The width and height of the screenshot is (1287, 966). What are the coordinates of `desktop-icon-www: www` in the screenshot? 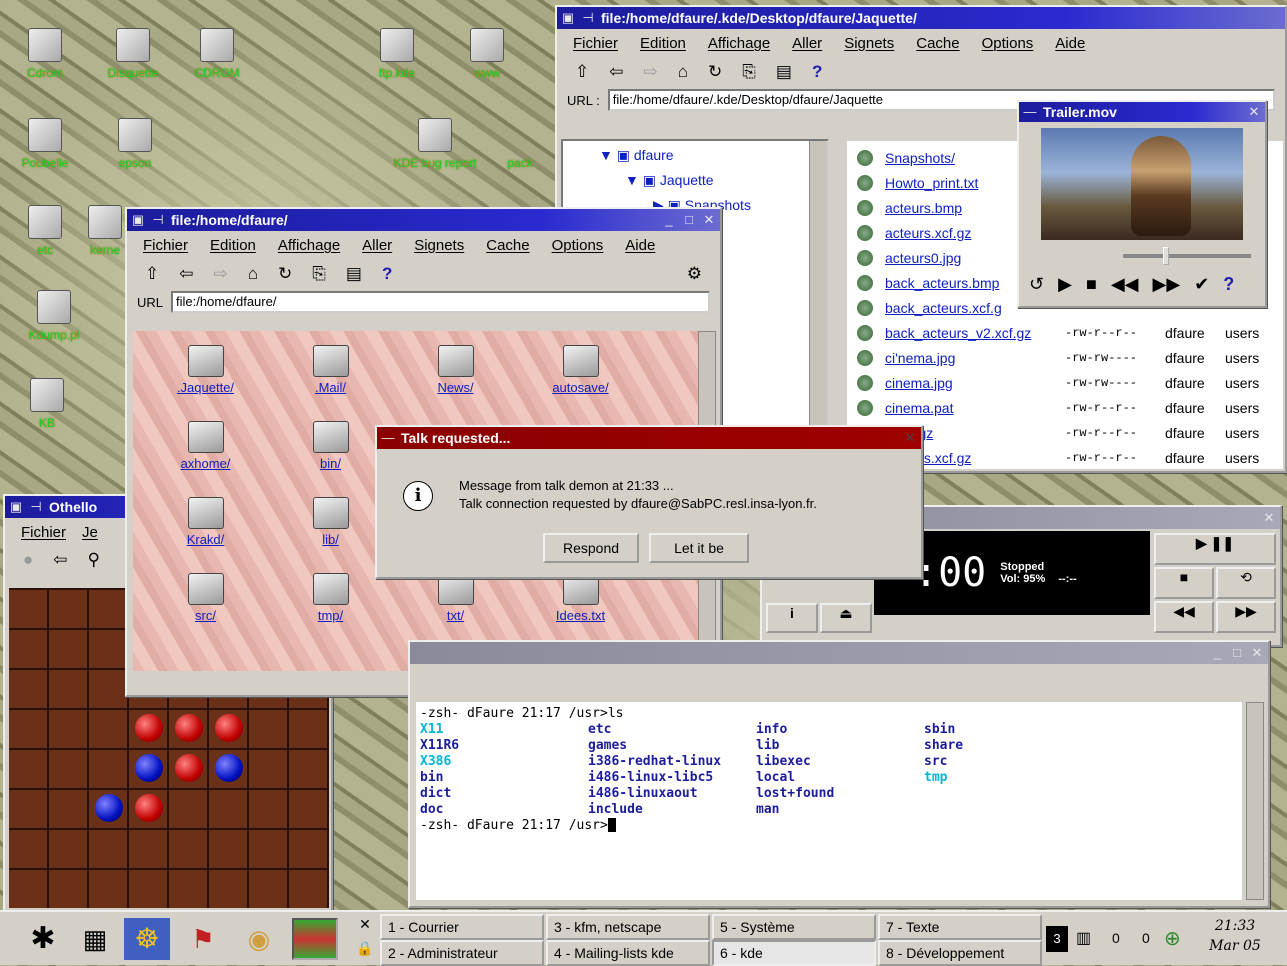 It's located at (487, 54).